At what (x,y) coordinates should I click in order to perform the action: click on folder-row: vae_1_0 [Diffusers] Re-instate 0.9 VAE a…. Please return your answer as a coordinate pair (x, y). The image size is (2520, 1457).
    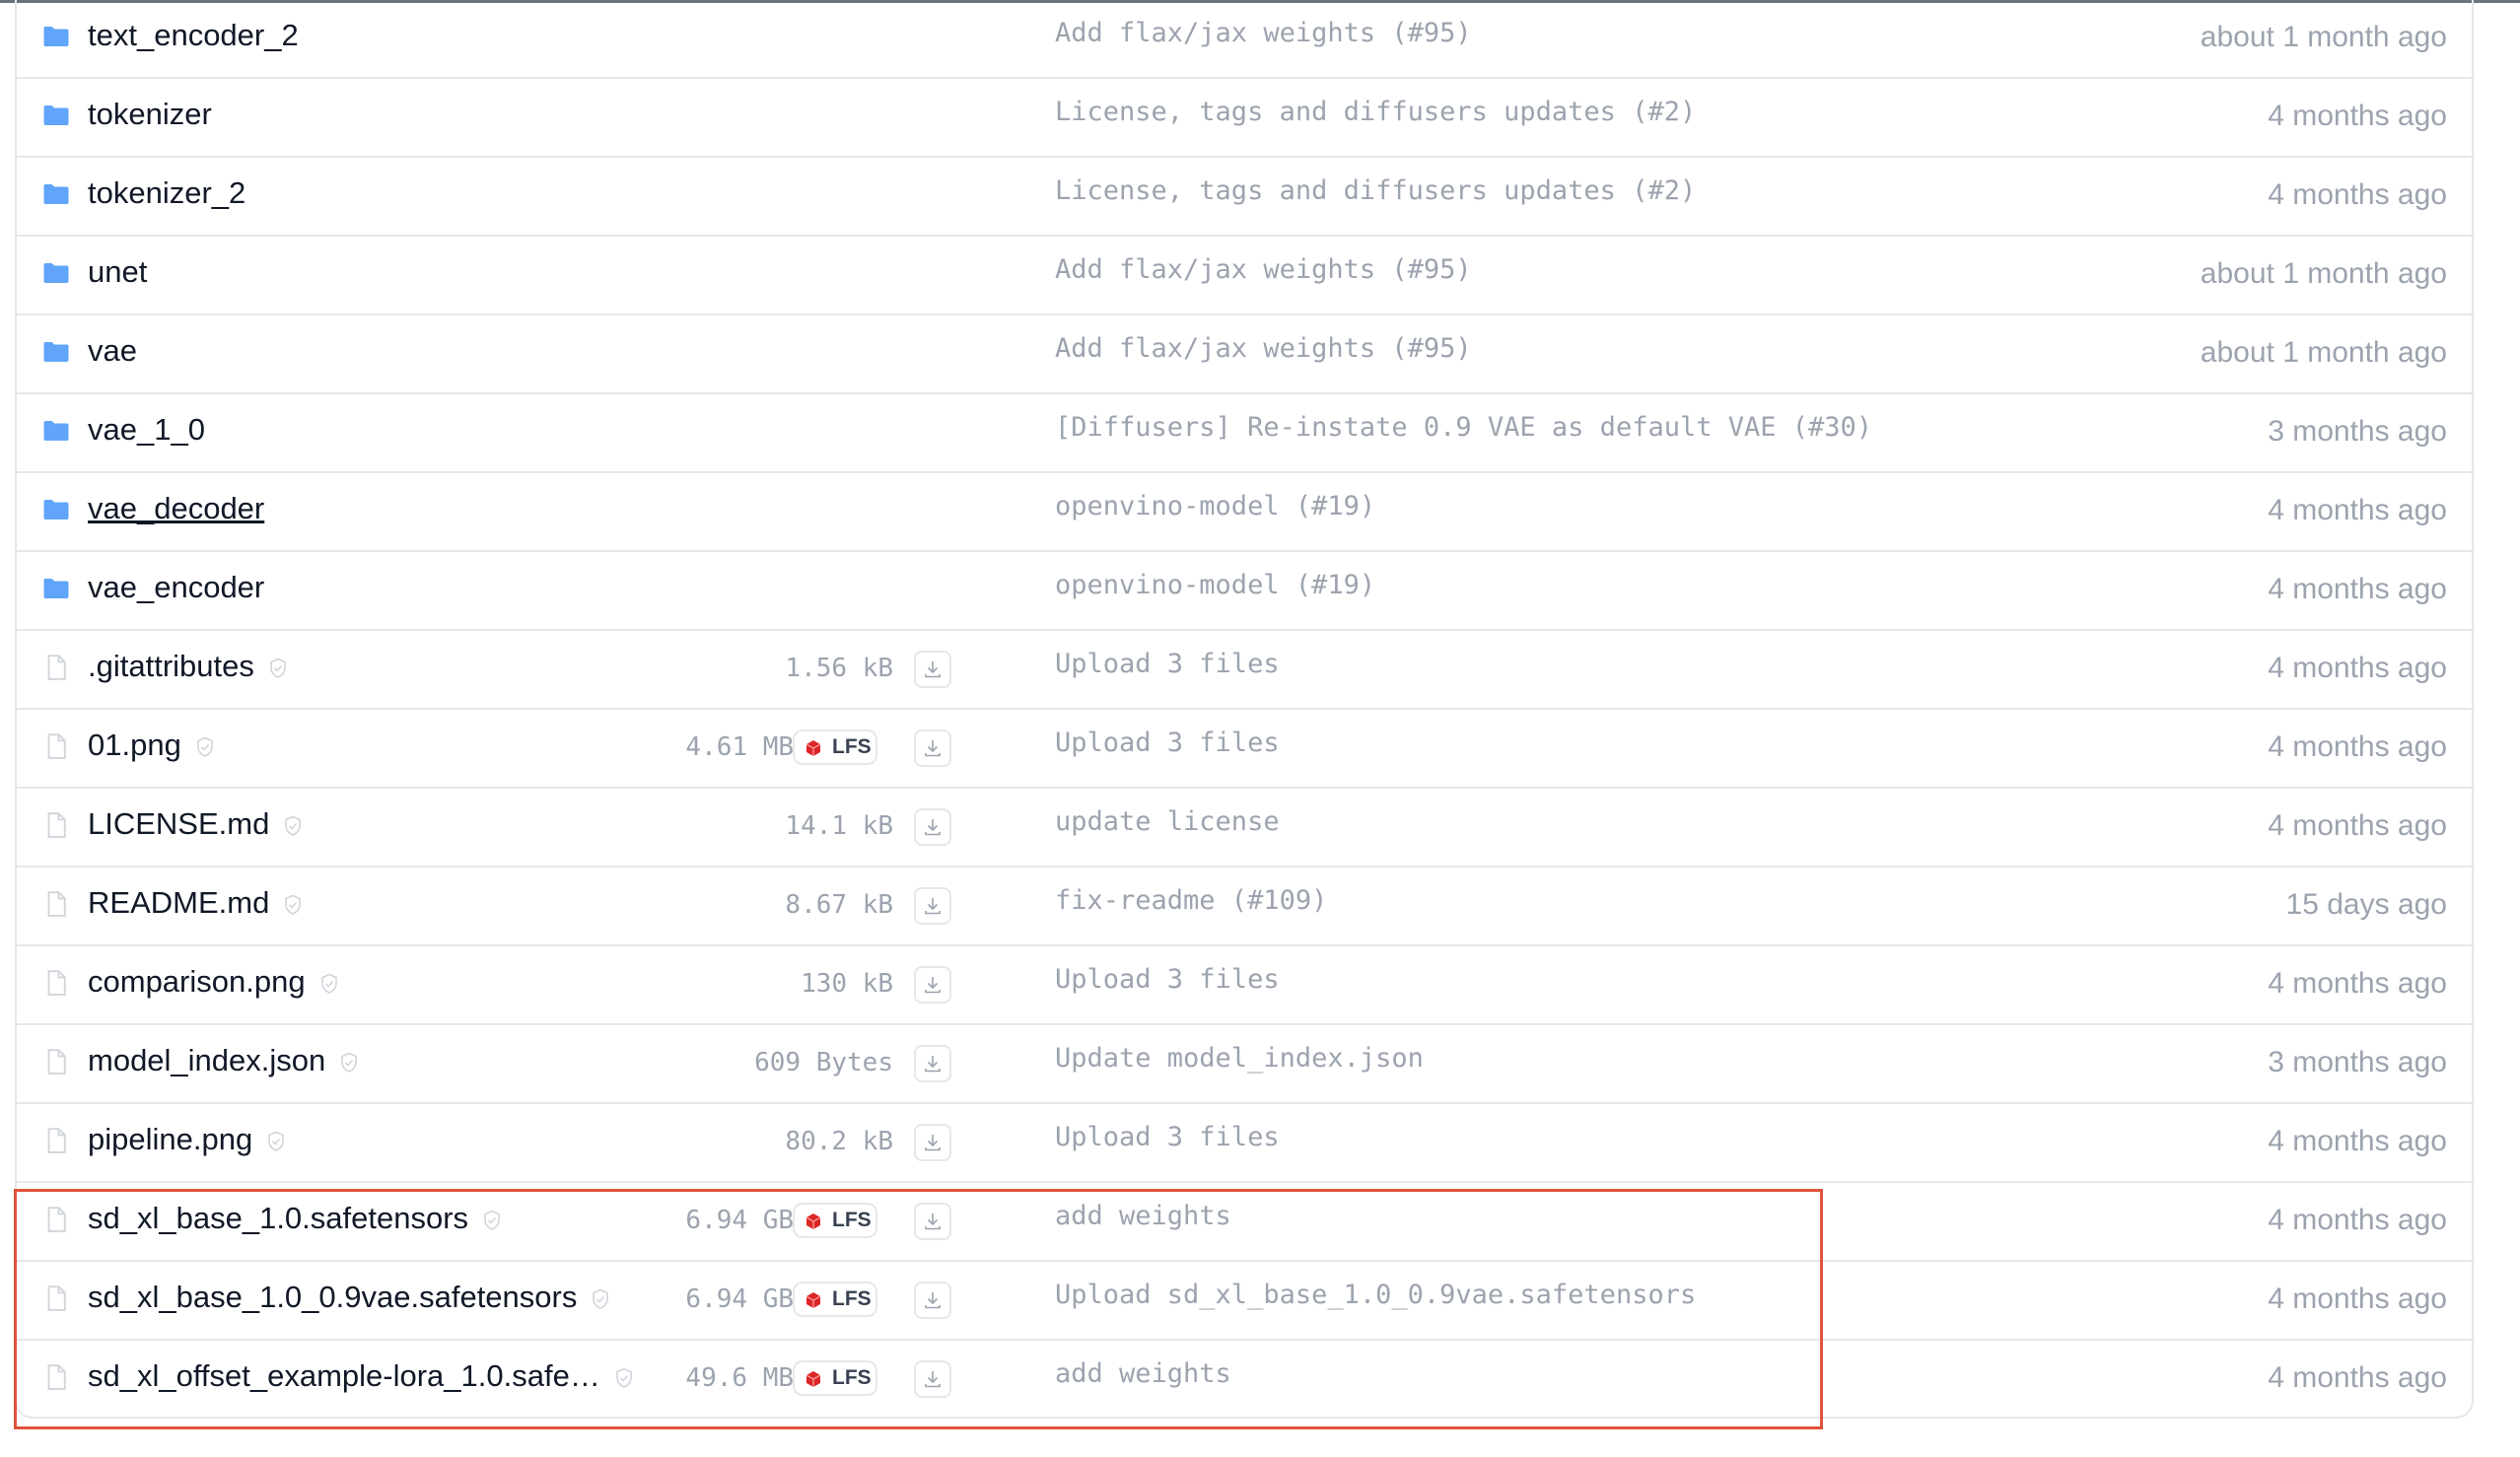
    Looking at the image, I should click on (1244, 434).